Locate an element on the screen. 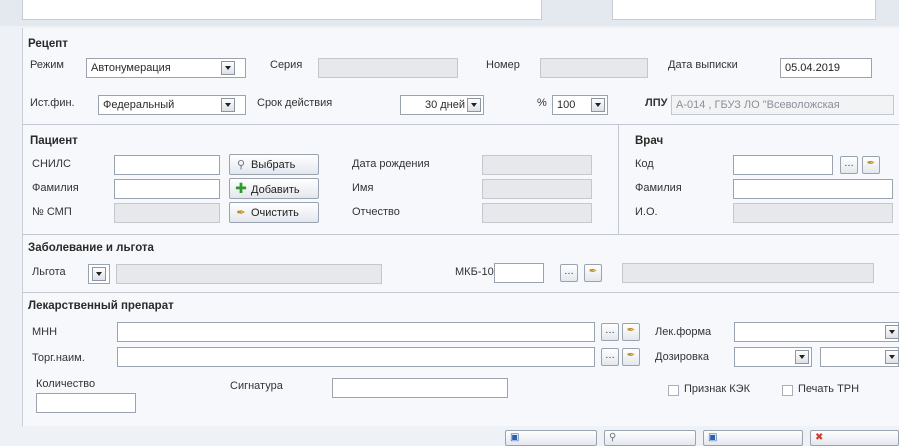 The height and width of the screenshot is (446, 899). series-field is located at coordinates (388, 68).